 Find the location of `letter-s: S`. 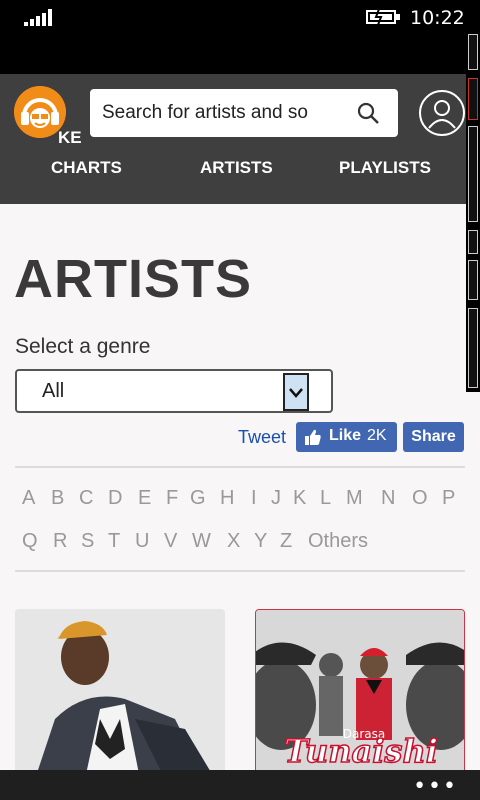

letter-s: S is located at coordinates (87, 541).